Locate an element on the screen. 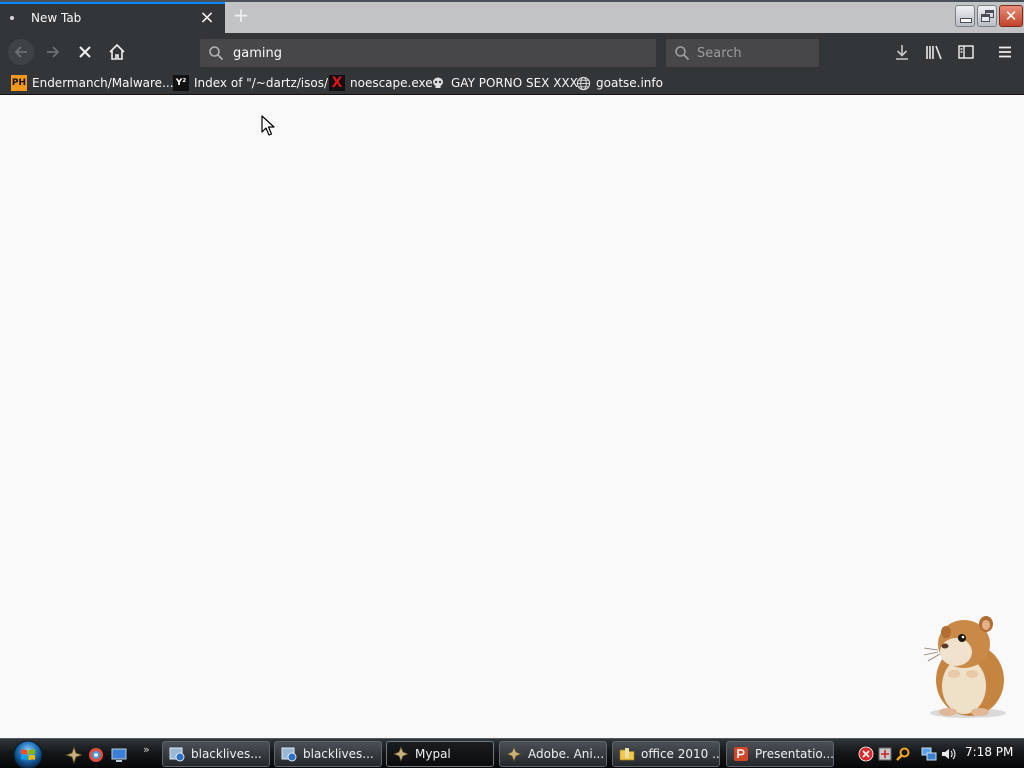 Image resolution: width=1024 pixels, height=768 pixels. security-tray-icon is located at coordinates (885, 754).